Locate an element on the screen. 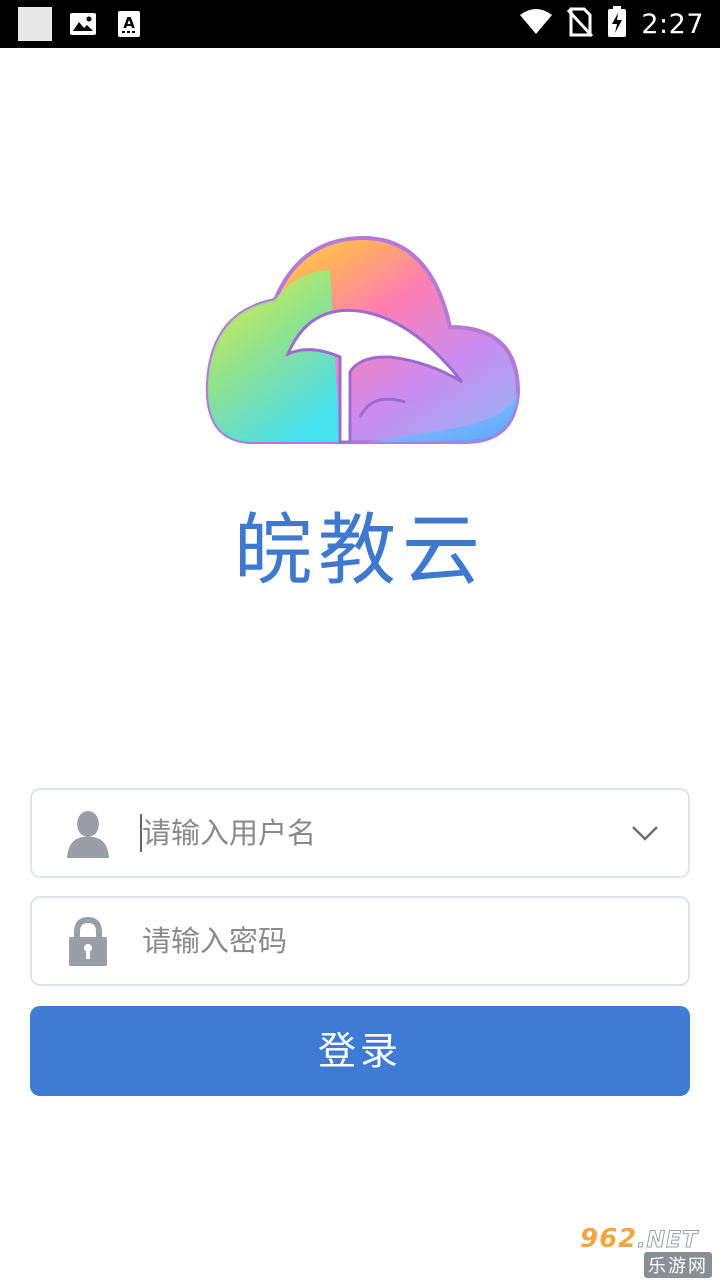 The width and height of the screenshot is (720, 1280). notification-placeholder-icon is located at coordinates (35, 24).